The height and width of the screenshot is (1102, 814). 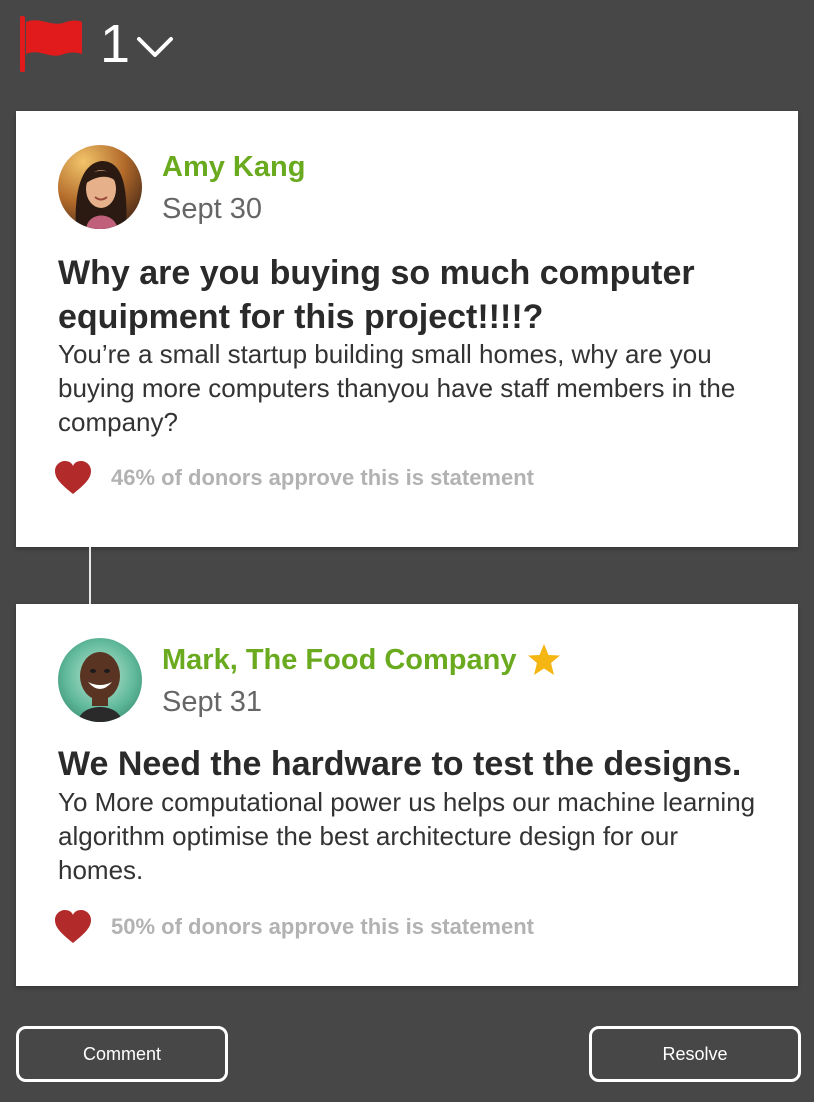 What do you see at coordinates (90, 575) in the screenshot?
I see `thread-connector` at bounding box center [90, 575].